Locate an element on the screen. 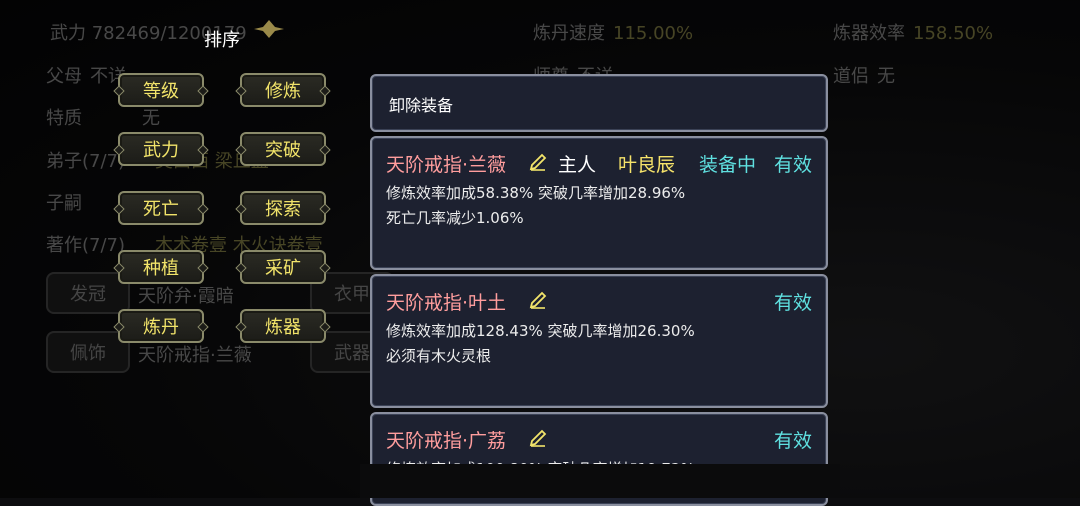 The height and width of the screenshot is (506, 1080). list-clip-mask is located at coordinates (600, 481).